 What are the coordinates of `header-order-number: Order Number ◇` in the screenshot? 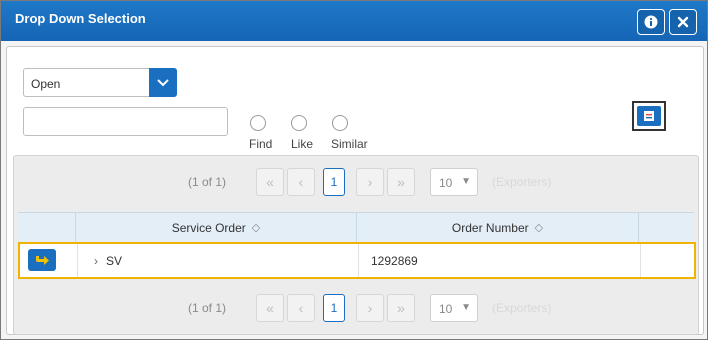 It's located at (497, 227).